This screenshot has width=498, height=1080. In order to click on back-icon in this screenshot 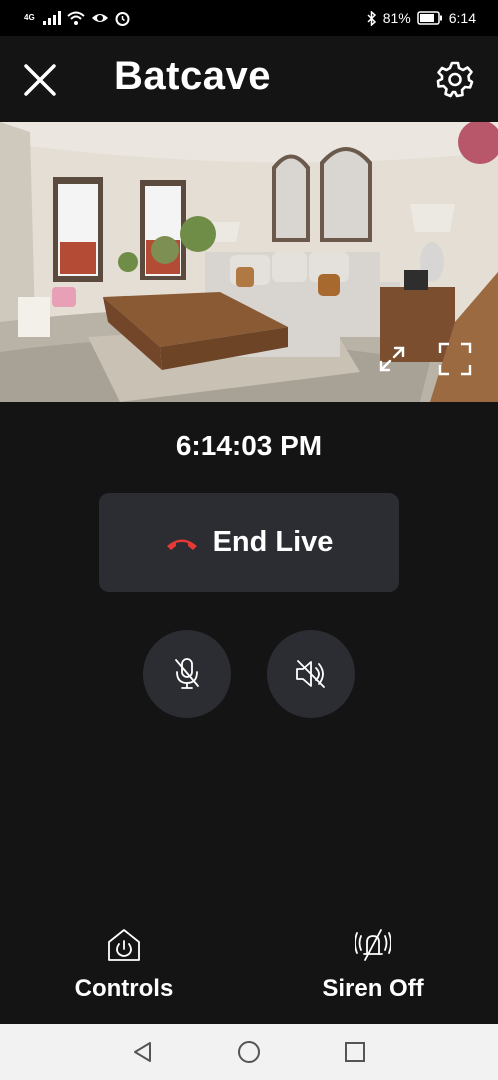, I will do `click(142, 1052)`.